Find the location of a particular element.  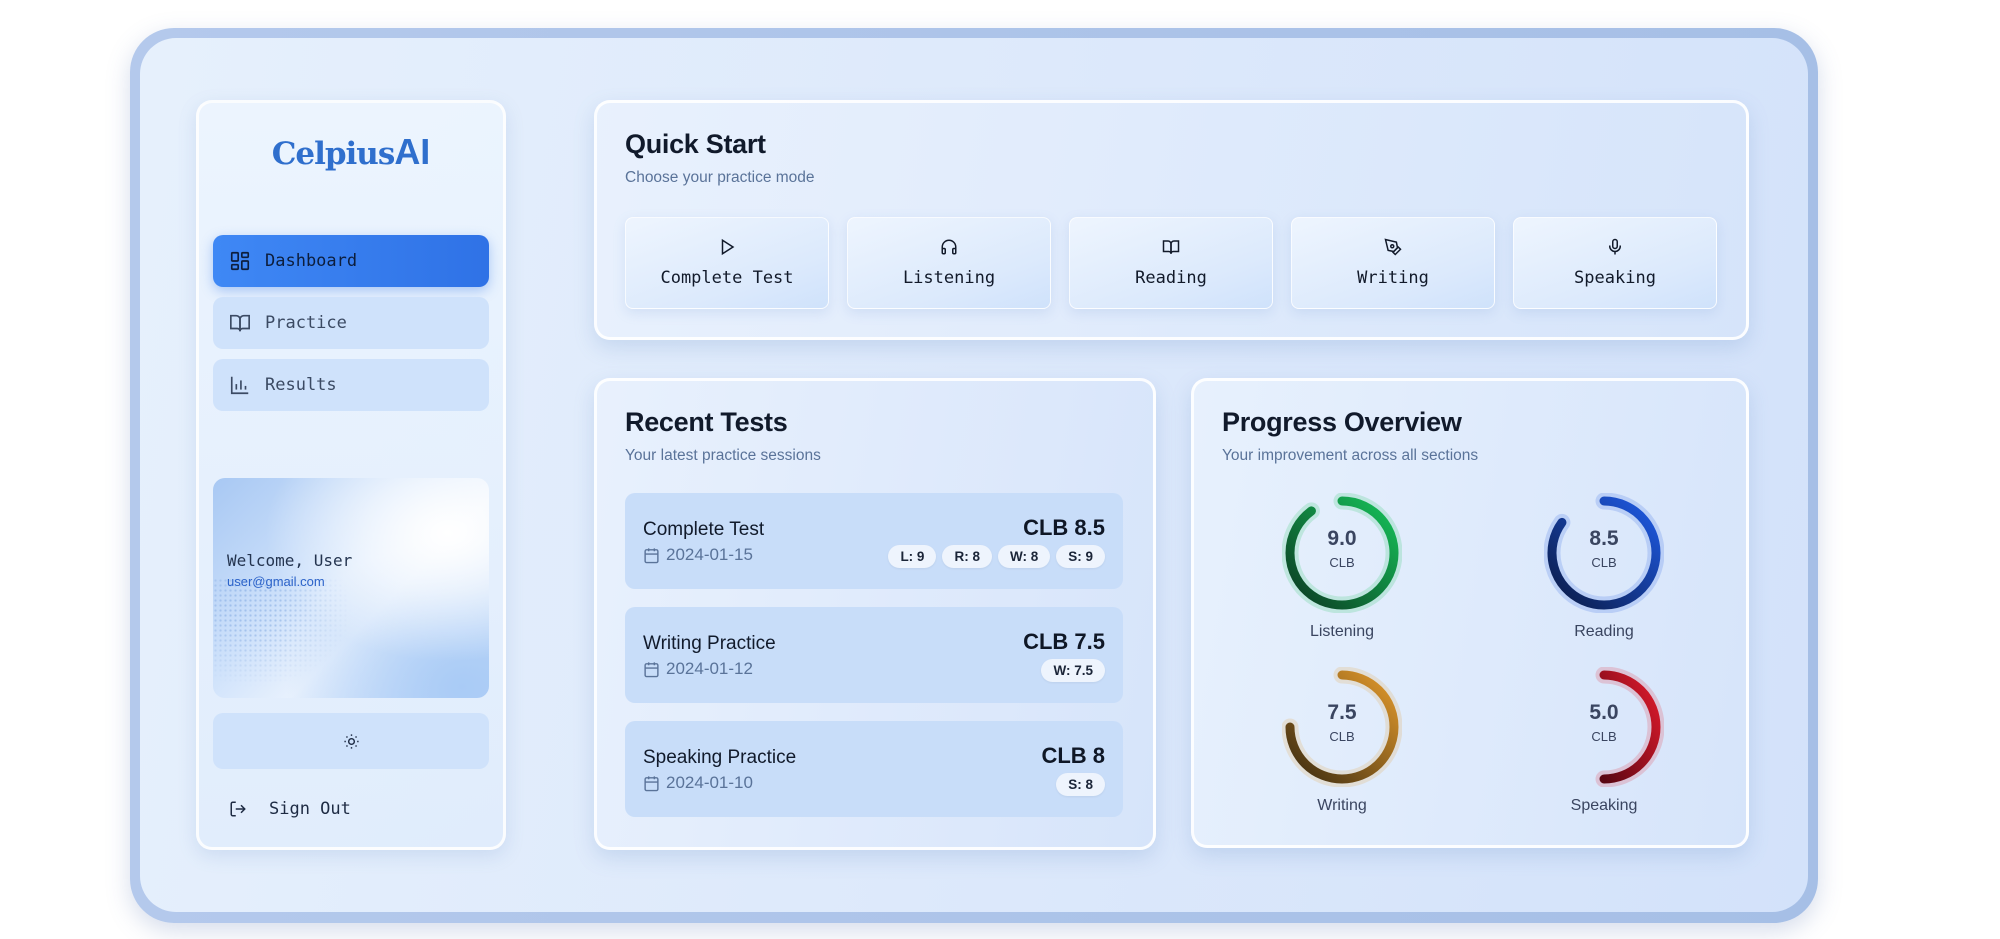

headphones-icon is located at coordinates (949, 247).